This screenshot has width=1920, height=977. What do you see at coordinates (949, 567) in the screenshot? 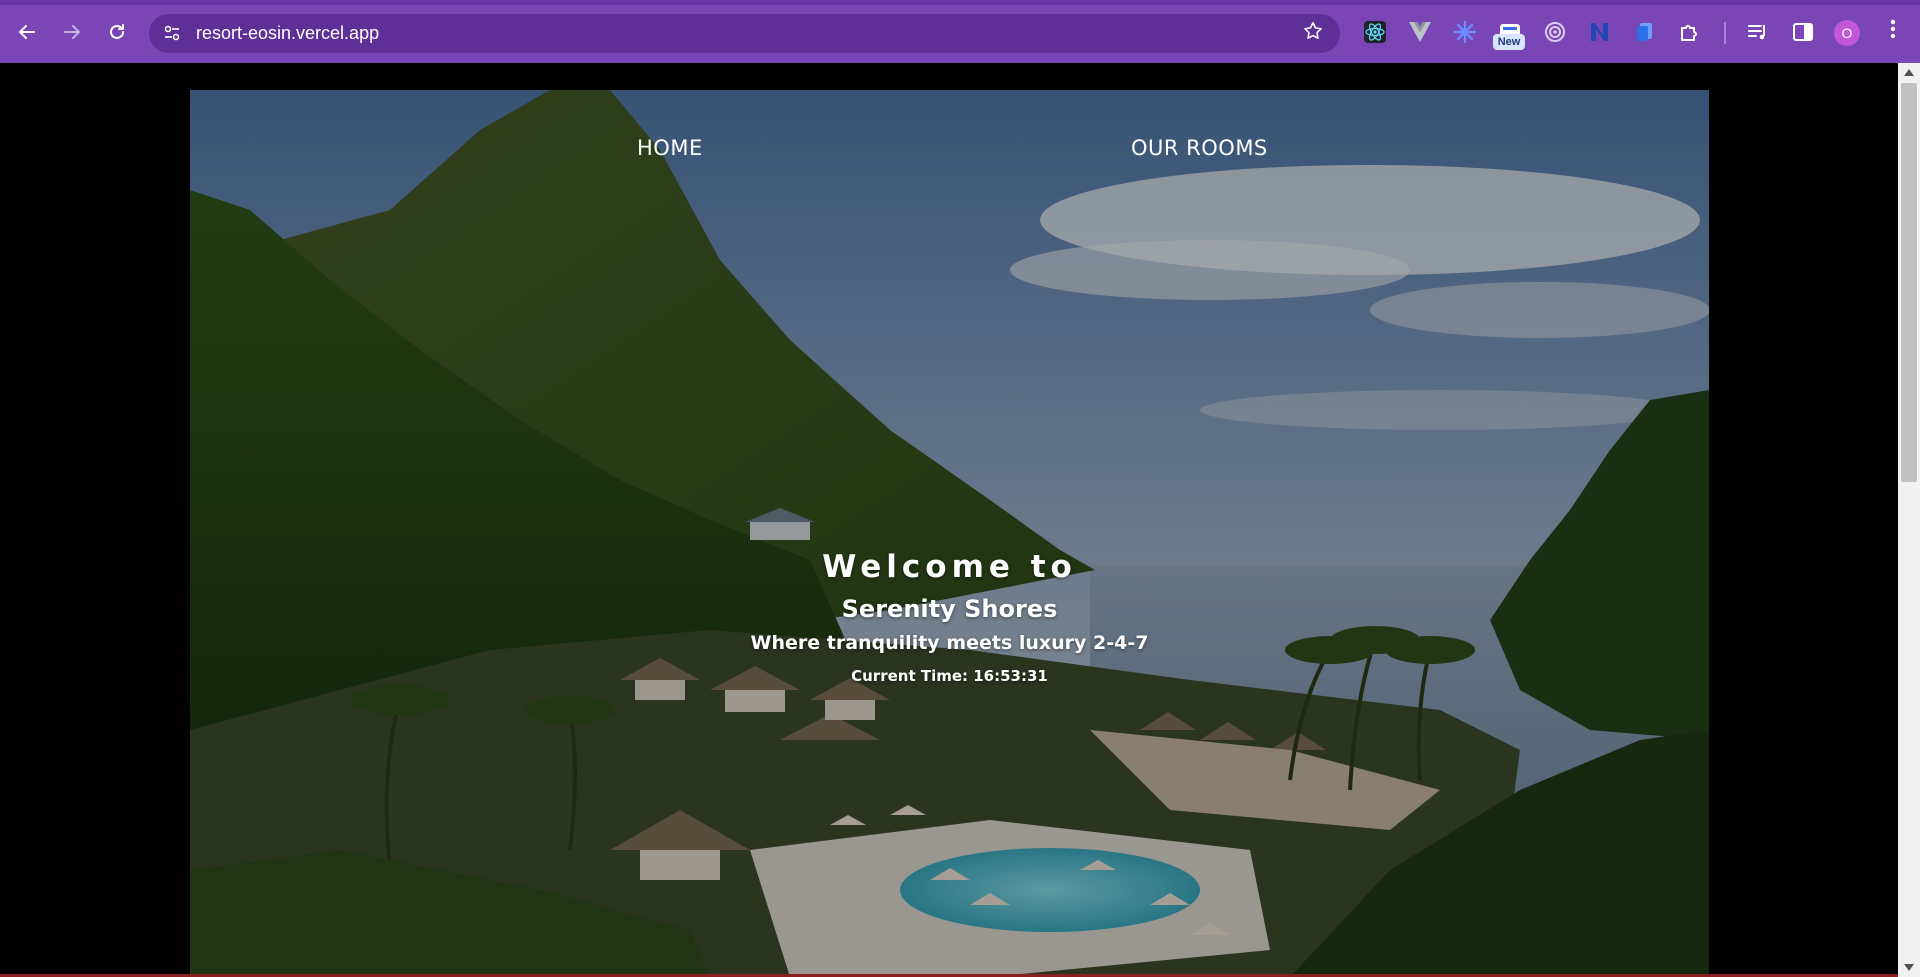
I see `hero-welcome-heading: Welcome to` at bounding box center [949, 567].